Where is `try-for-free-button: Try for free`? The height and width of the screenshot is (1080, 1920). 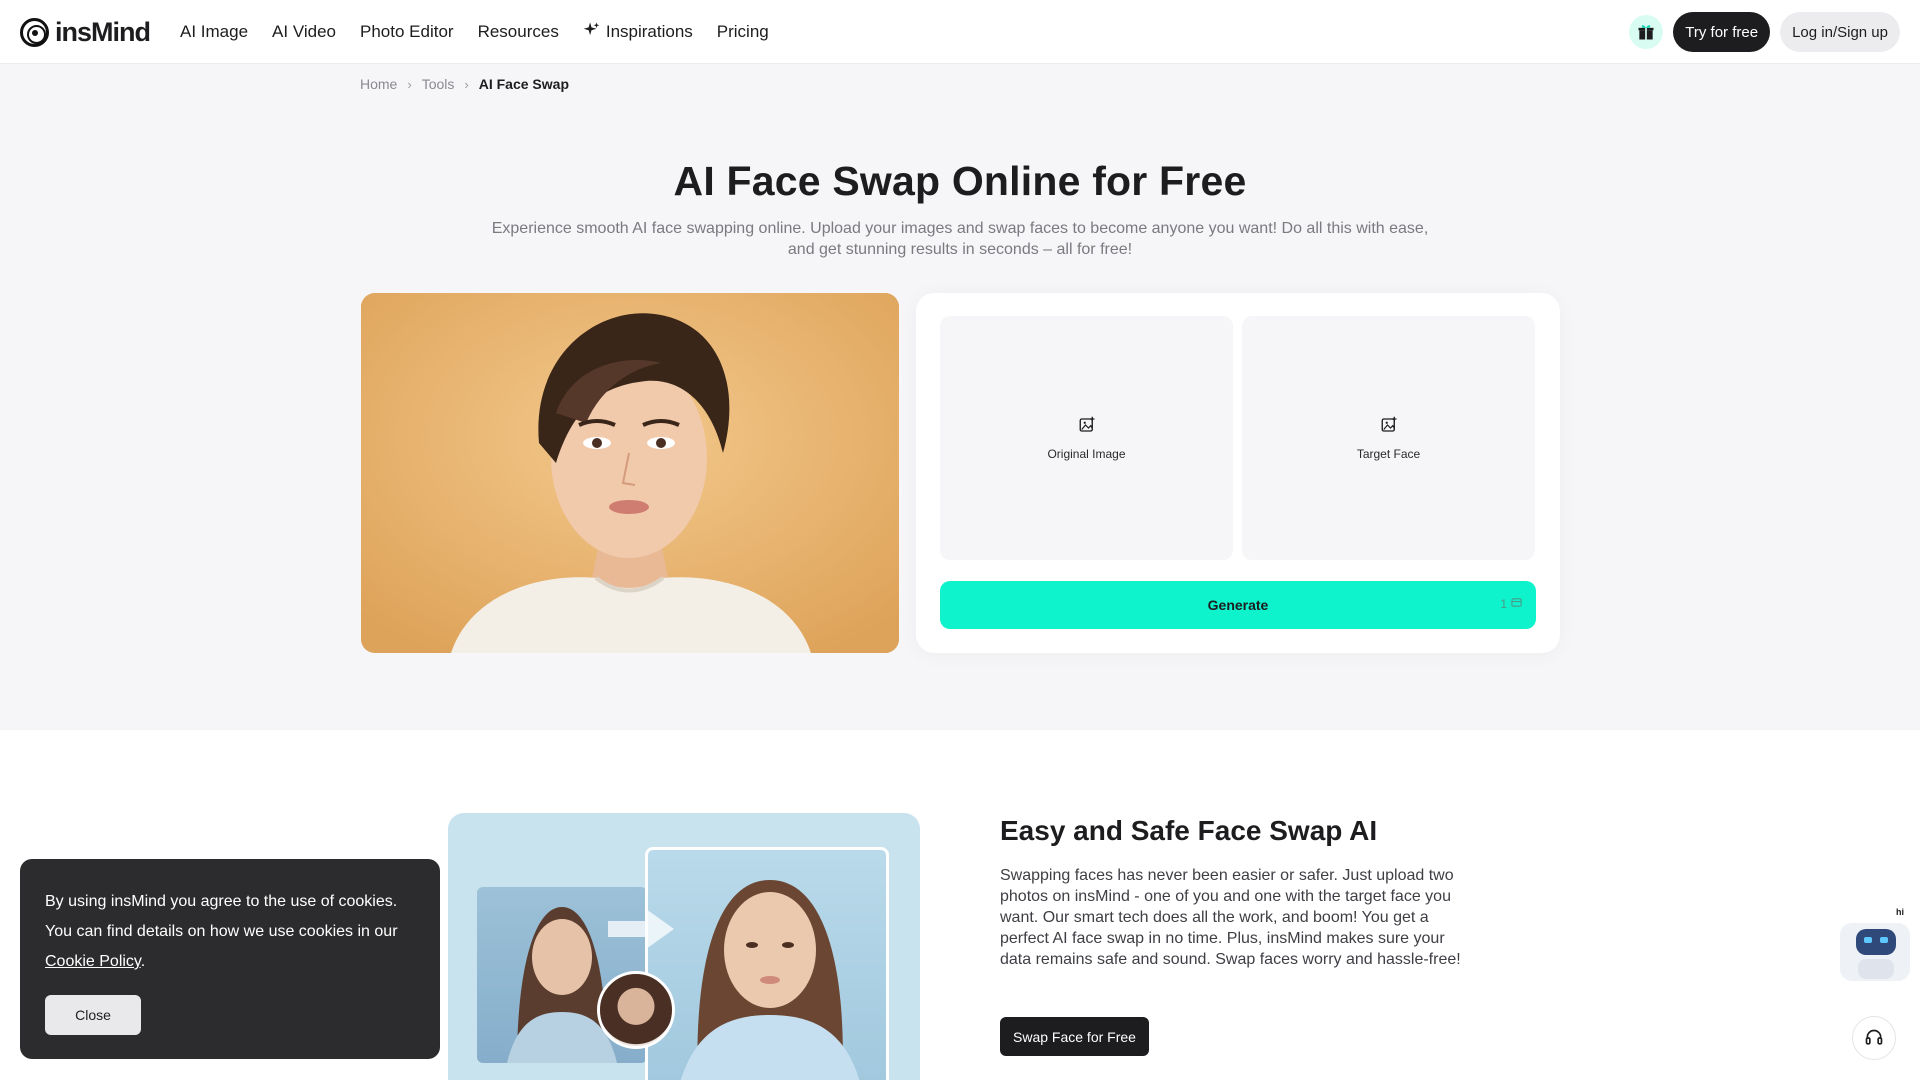 try-for-free-button: Try for free is located at coordinates (1722, 32).